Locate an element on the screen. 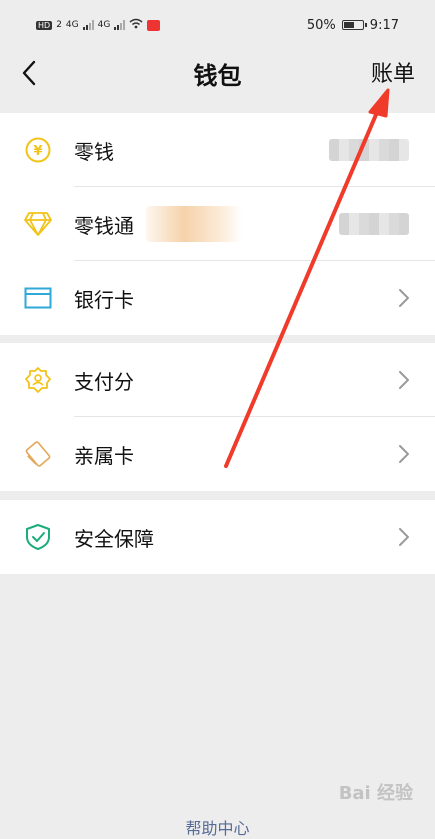 This screenshot has height=839, width=435. status-left-icons: HD 2 4G 4G is located at coordinates (98, 25).